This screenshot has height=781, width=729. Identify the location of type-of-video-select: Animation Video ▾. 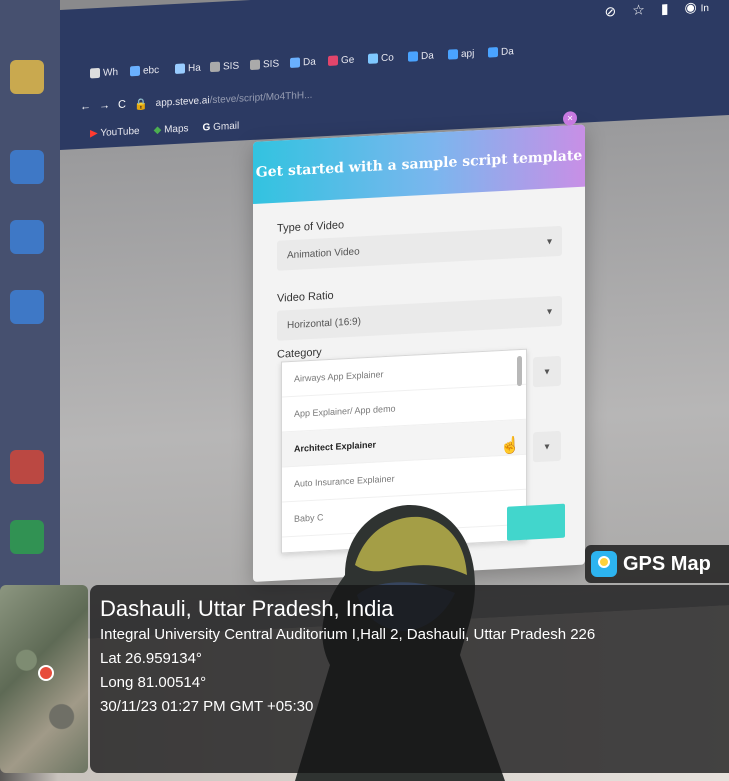
(419, 248).